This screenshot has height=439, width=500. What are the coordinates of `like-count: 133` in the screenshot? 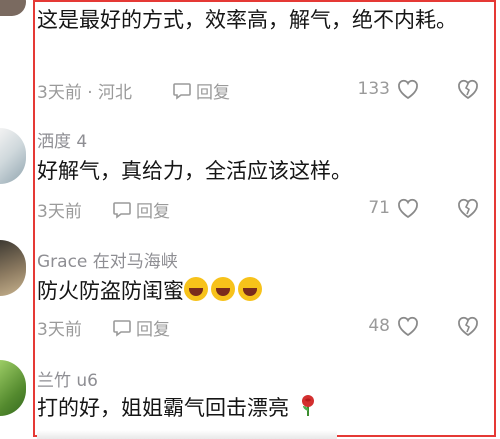 It's located at (373, 89).